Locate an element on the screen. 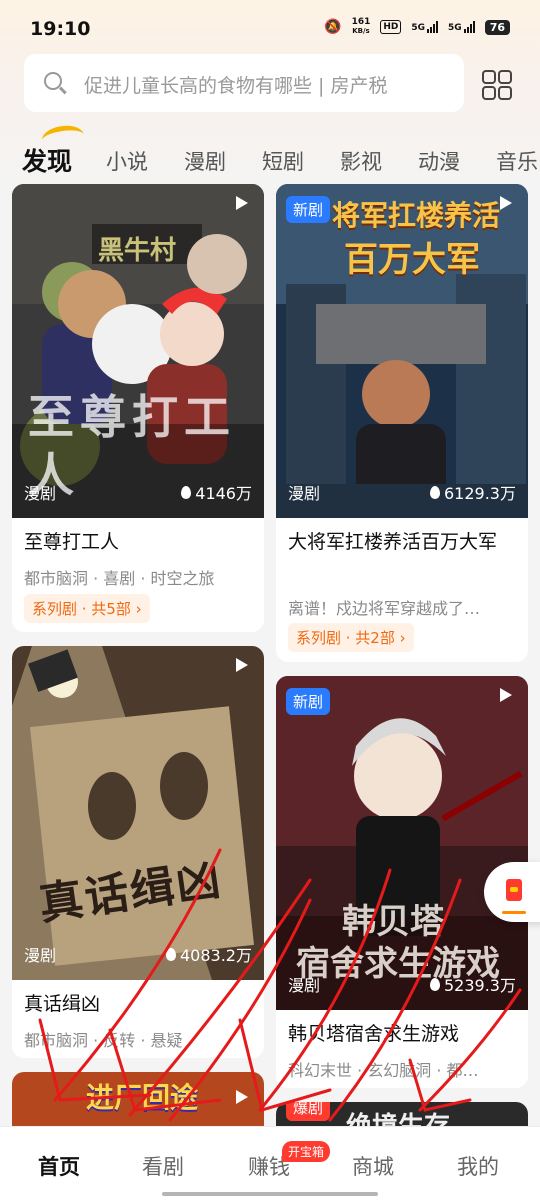  view-count-value: 5239.3万 is located at coordinates (480, 985).